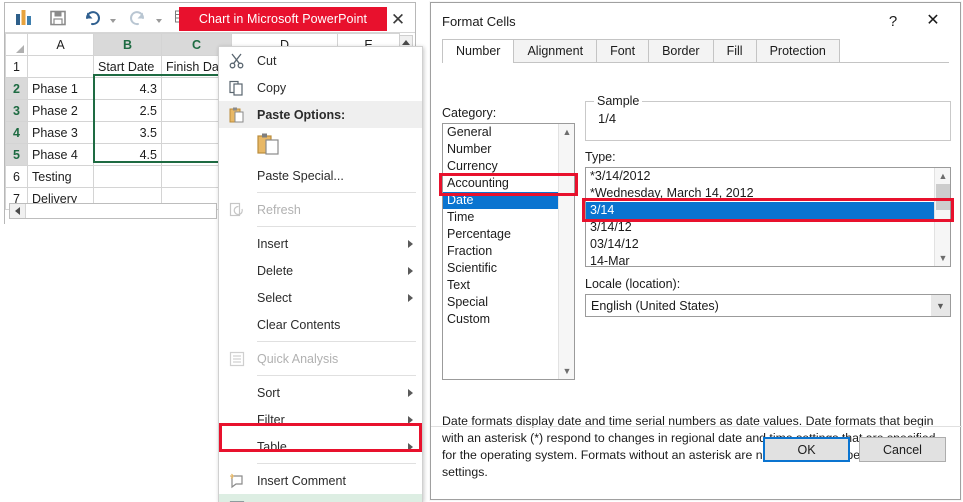  What do you see at coordinates (127, 66) in the screenshot?
I see `cell-b1: Start Date` at bounding box center [127, 66].